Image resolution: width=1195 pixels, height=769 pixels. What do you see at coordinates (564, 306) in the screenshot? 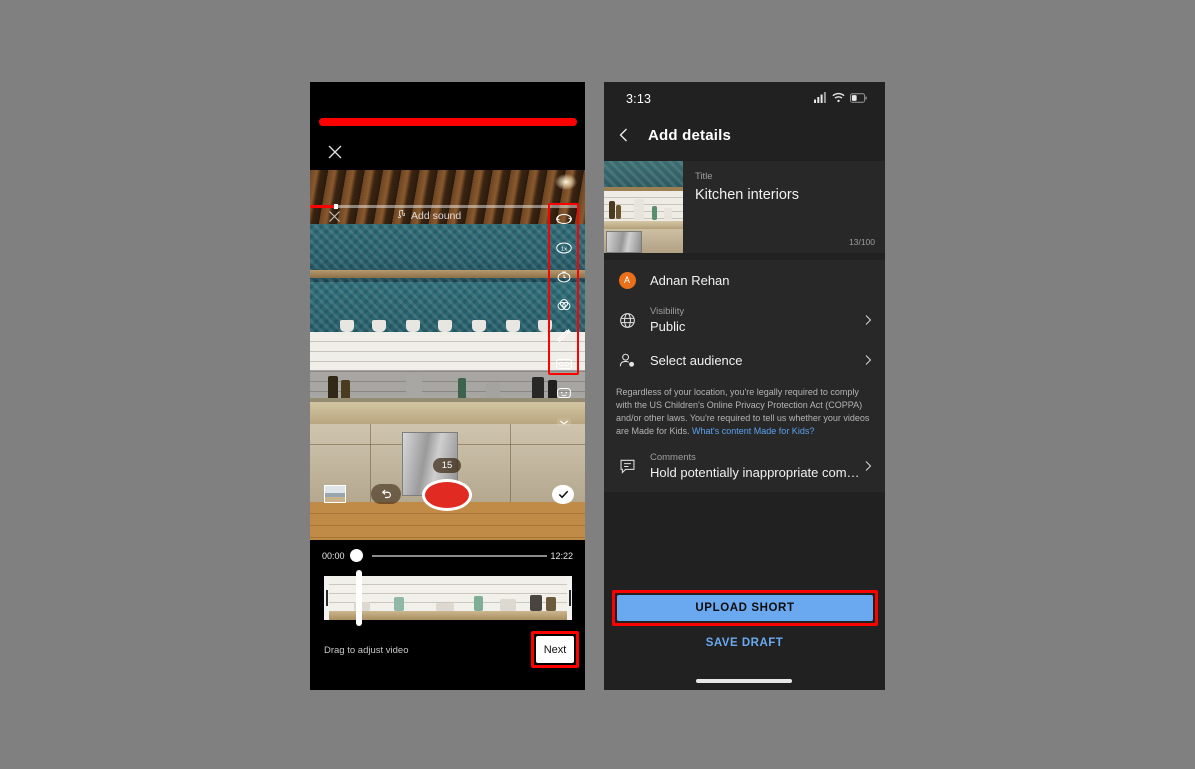
I see `filters-icon` at bounding box center [564, 306].